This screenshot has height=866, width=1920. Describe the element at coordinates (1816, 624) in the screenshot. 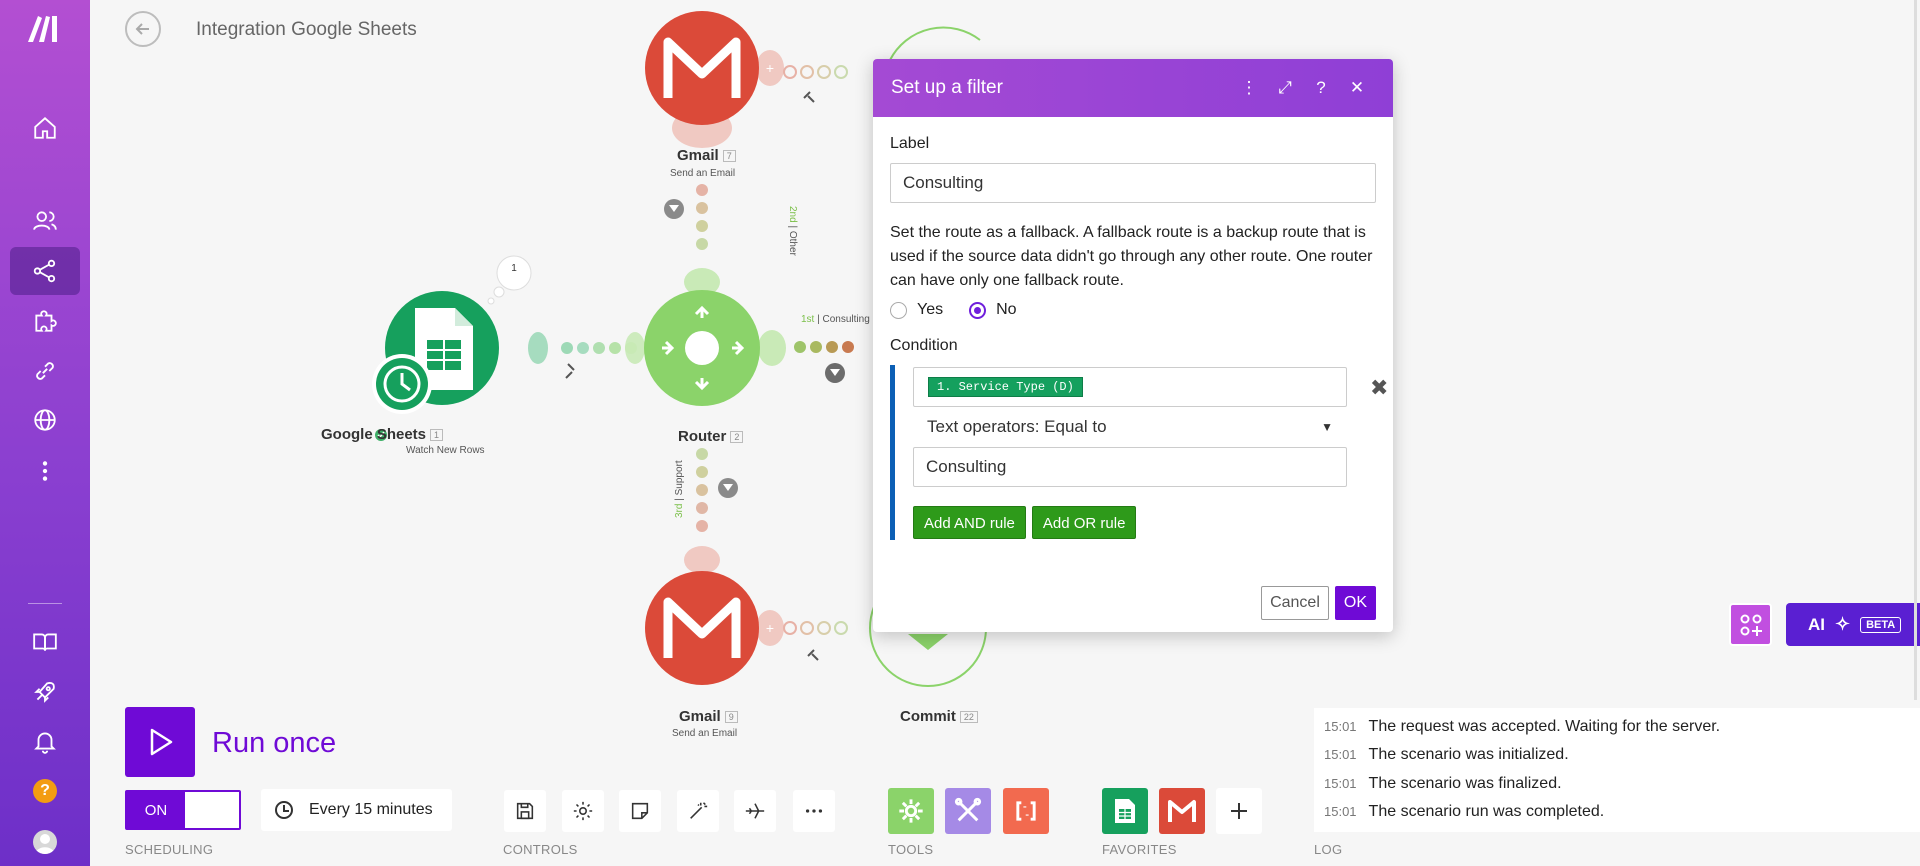

I see `ai-label: AI` at that location.